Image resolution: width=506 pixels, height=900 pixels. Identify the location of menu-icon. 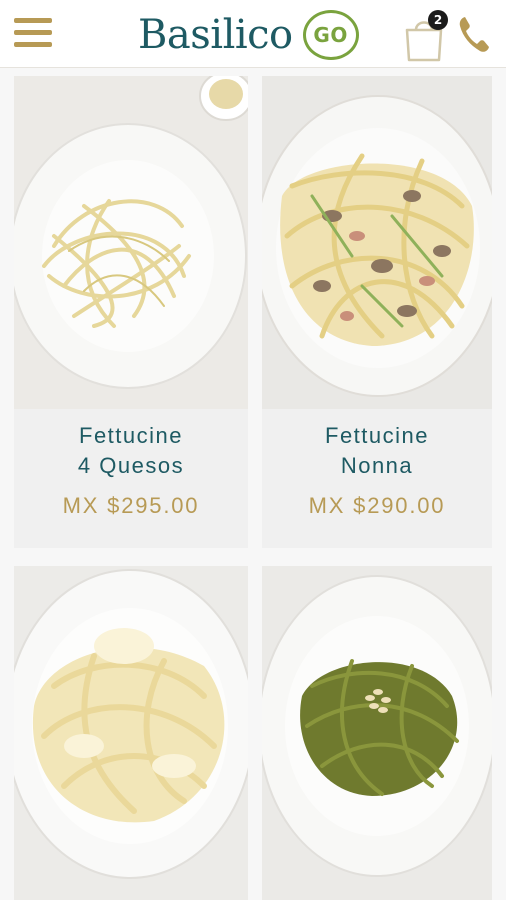
(34, 33).